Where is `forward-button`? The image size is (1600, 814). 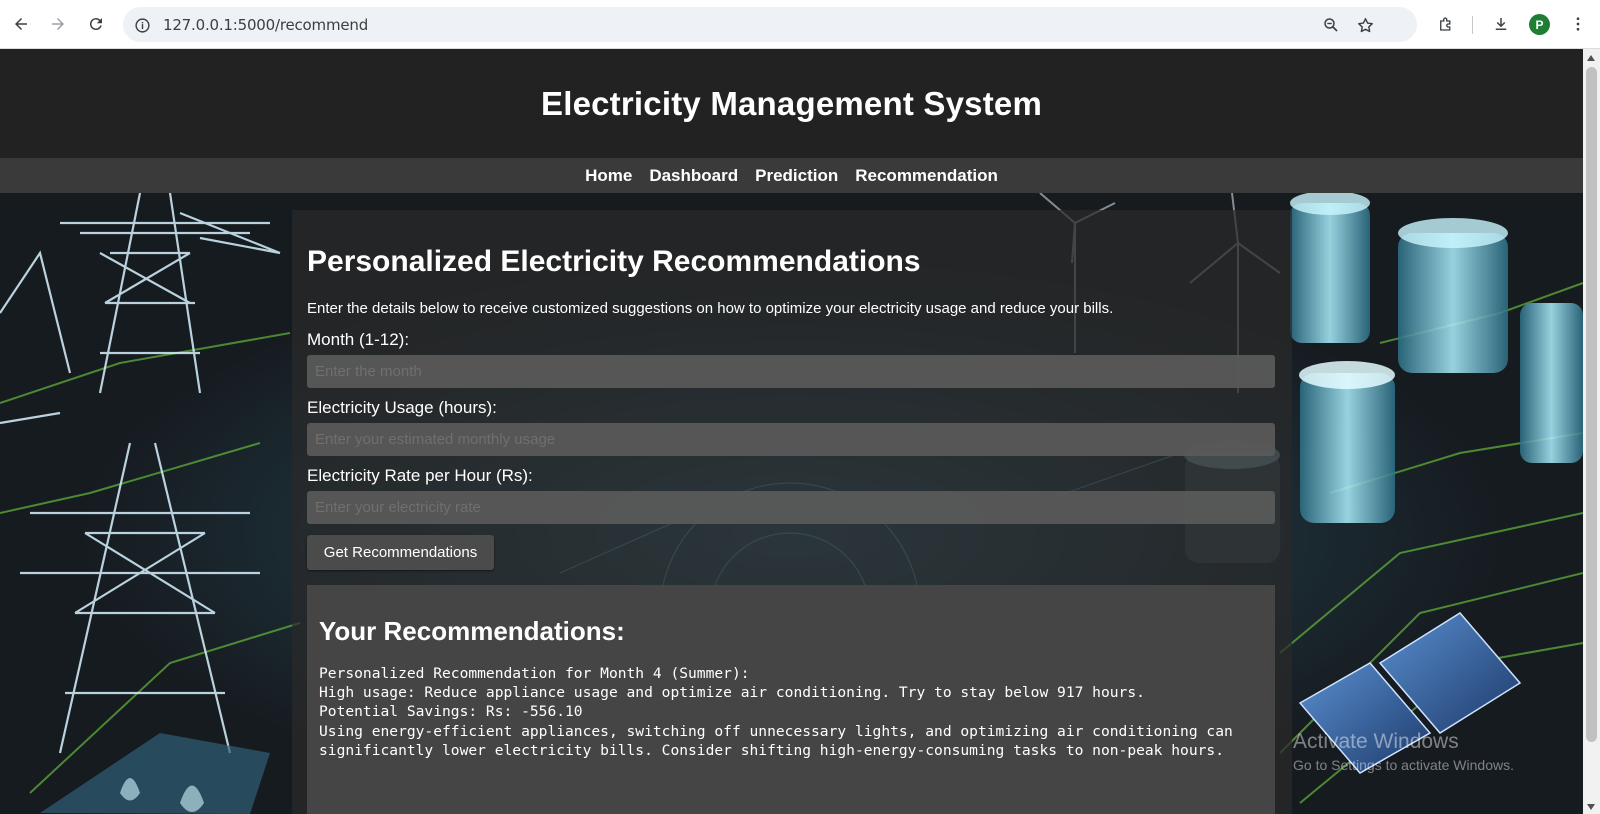 forward-button is located at coordinates (58, 24).